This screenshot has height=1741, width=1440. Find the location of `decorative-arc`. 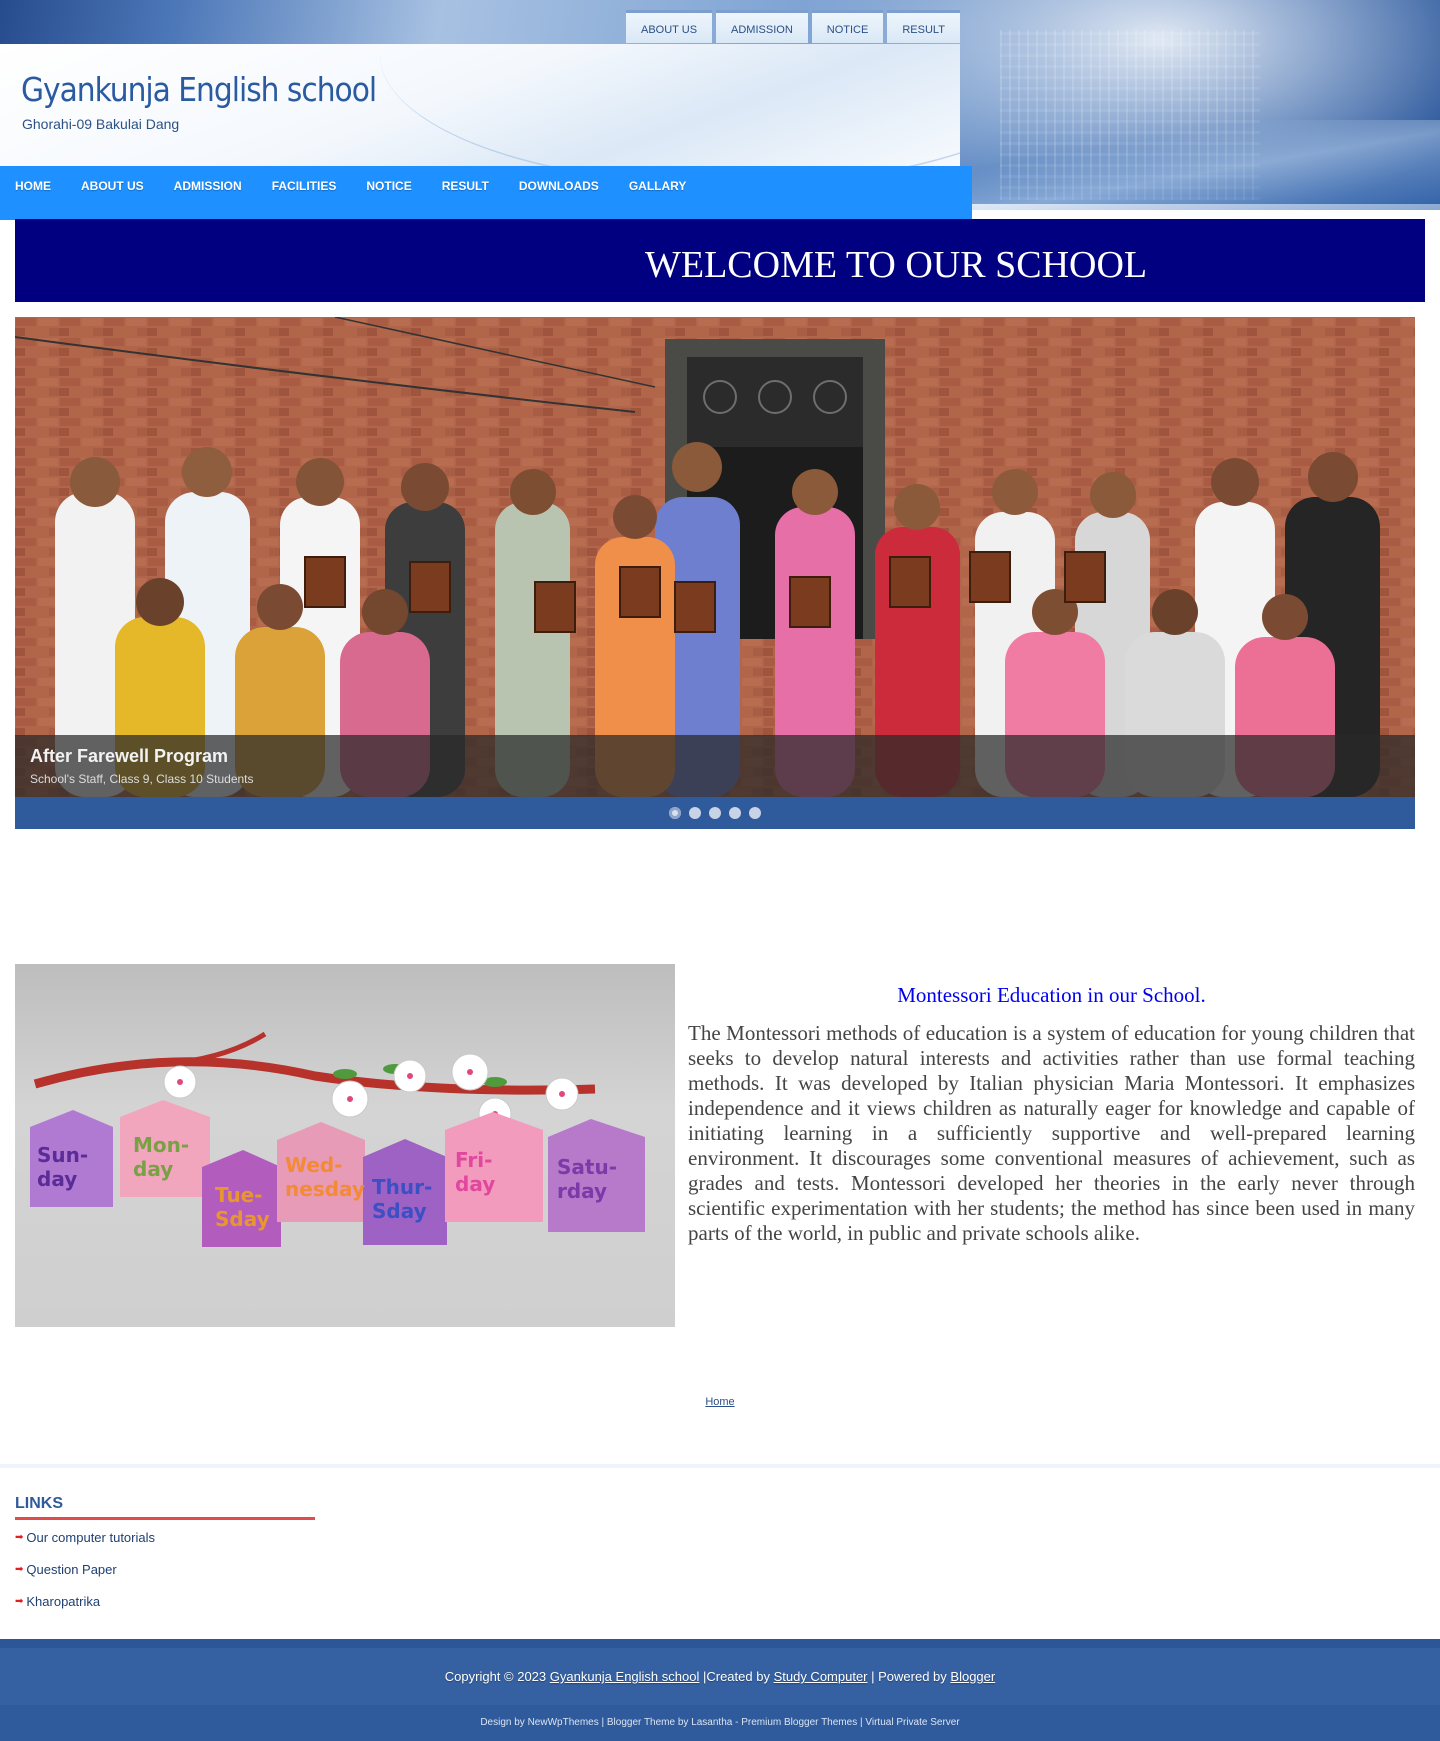

decorative-arc is located at coordinates (670, 105).